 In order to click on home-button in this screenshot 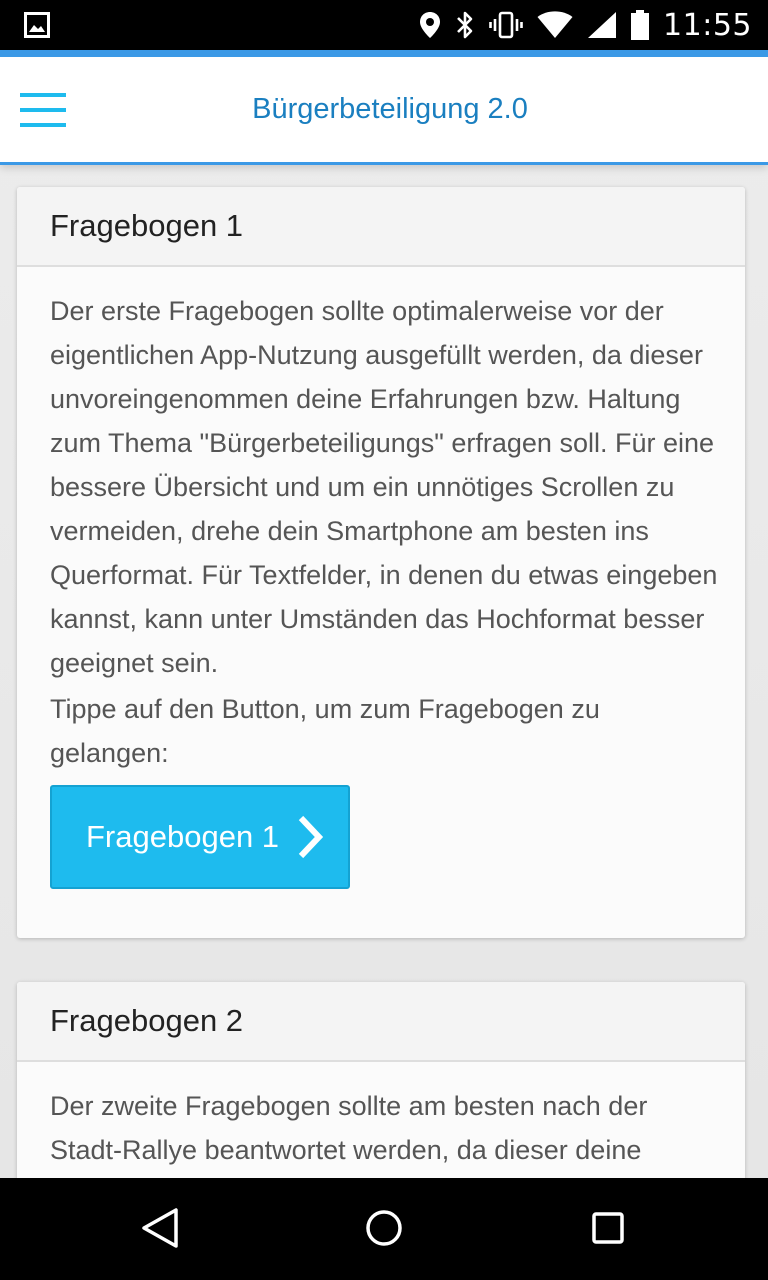, I will do `click(384, 1230)`.